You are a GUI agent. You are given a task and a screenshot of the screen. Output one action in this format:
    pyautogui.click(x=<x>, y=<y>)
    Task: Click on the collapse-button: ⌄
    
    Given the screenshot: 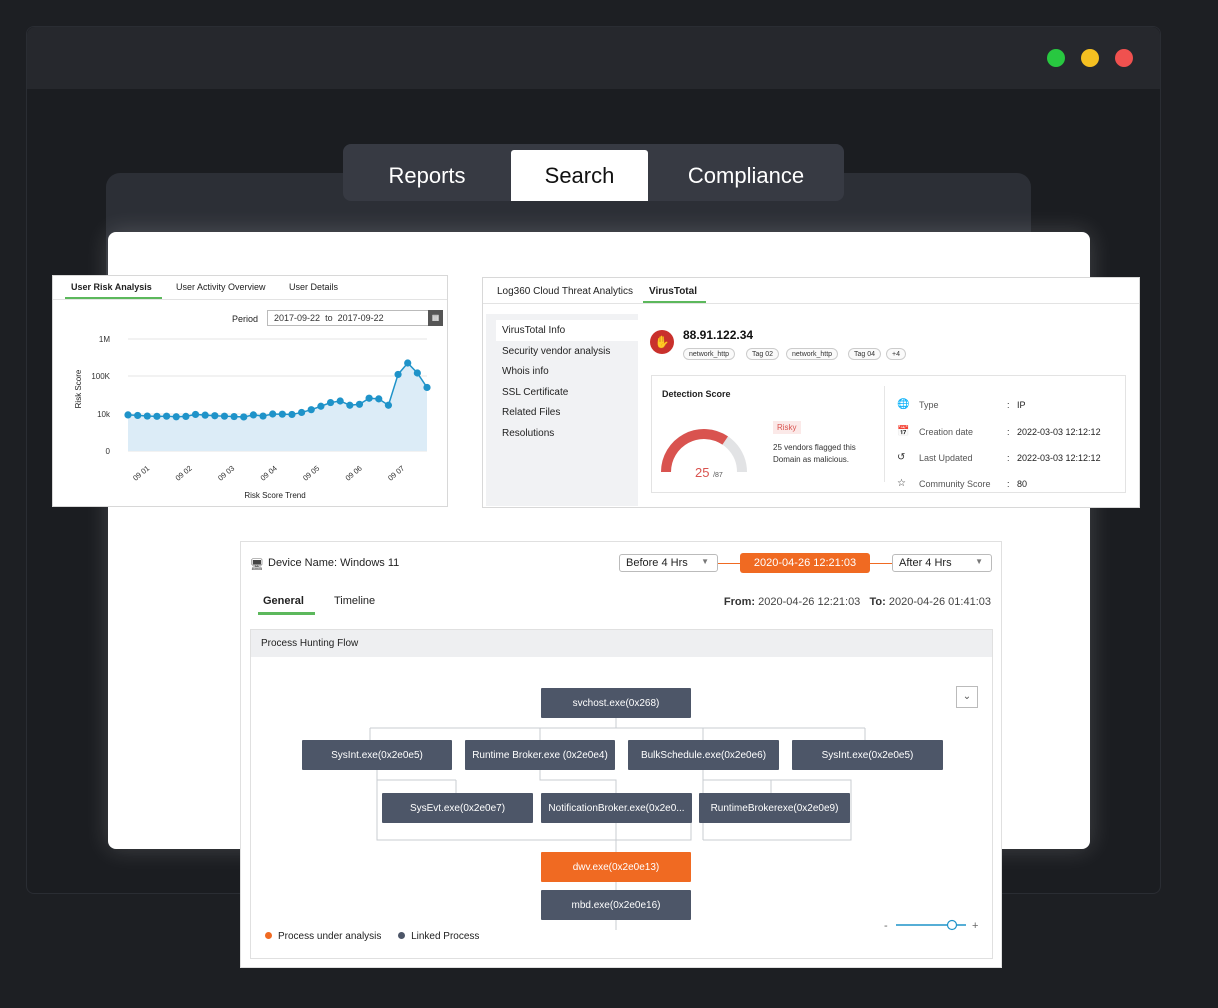 What is the action you would take?
    pyautogui.click(x=967, y=697)
    